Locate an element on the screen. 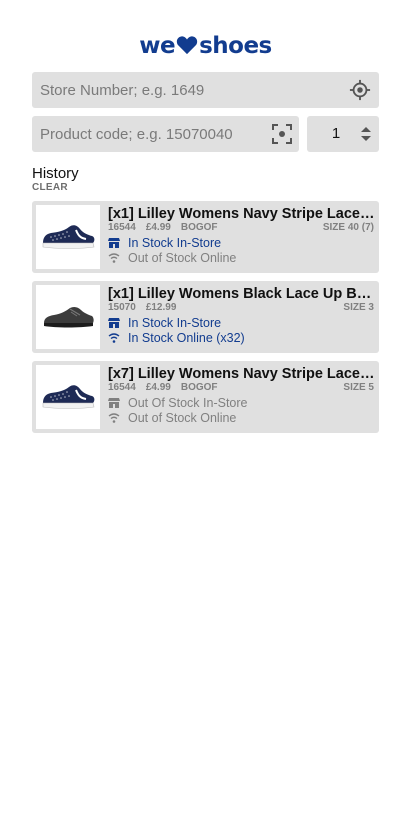  product-size: SIZE 3 is located at coordinates (358, 307).